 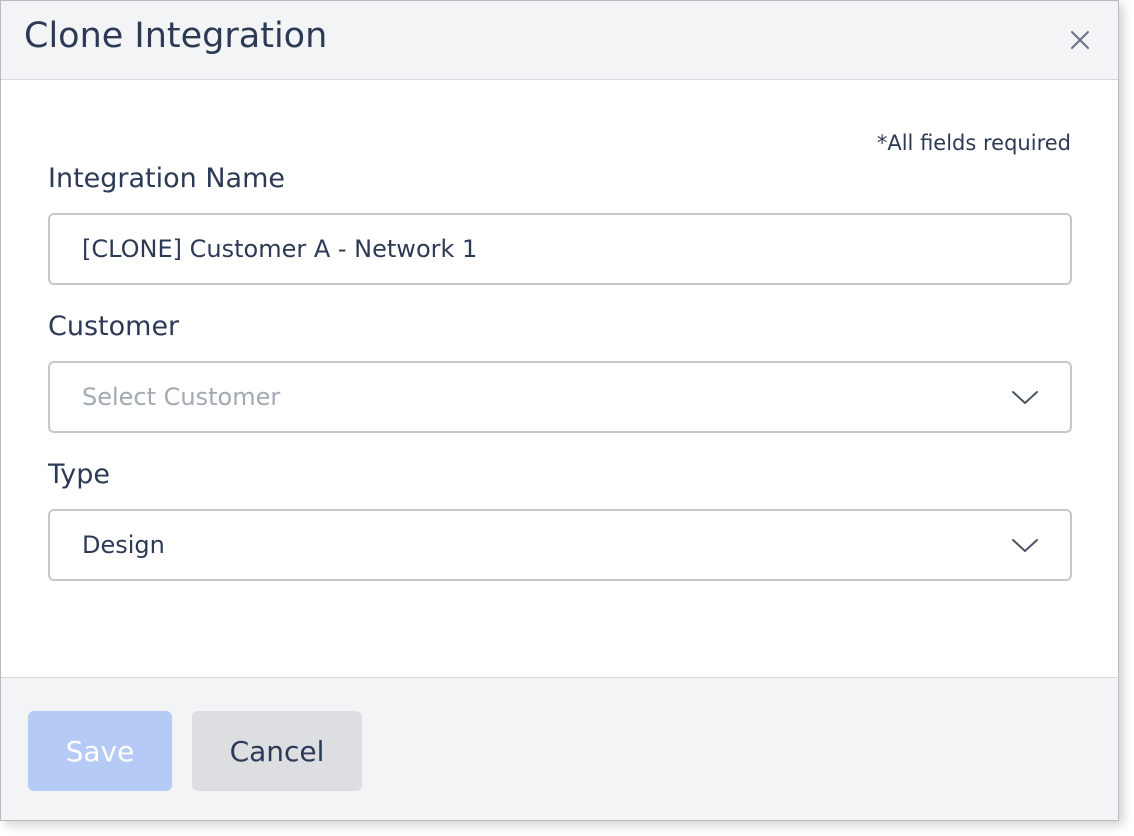 What do you see at coordinates (176, 36) in the screenshot?
I see `modal-title: Clone Integration` at bounding box center [176, 36].